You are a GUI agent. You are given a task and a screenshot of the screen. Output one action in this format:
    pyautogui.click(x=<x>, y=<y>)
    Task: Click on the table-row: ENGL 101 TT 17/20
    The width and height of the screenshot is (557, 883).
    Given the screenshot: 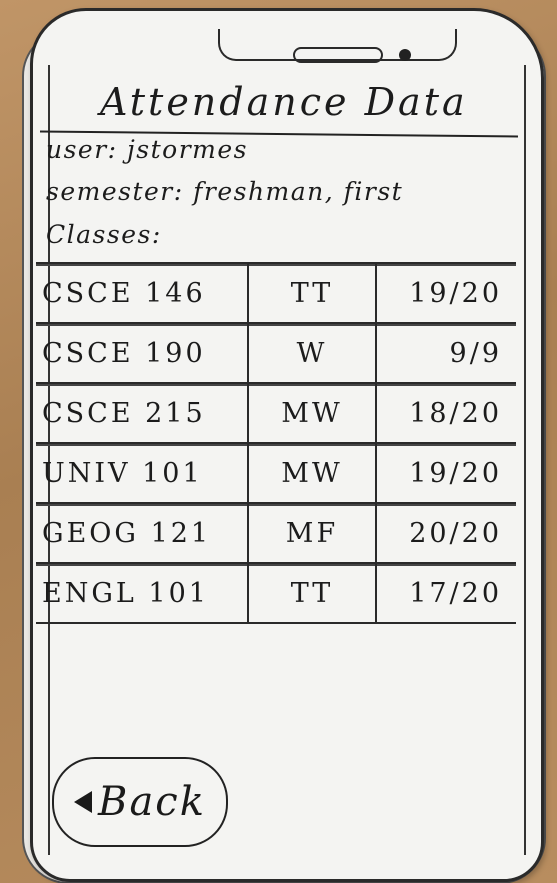 What is the action you would take?
    pyautogui.click(x=276, y=593)
    